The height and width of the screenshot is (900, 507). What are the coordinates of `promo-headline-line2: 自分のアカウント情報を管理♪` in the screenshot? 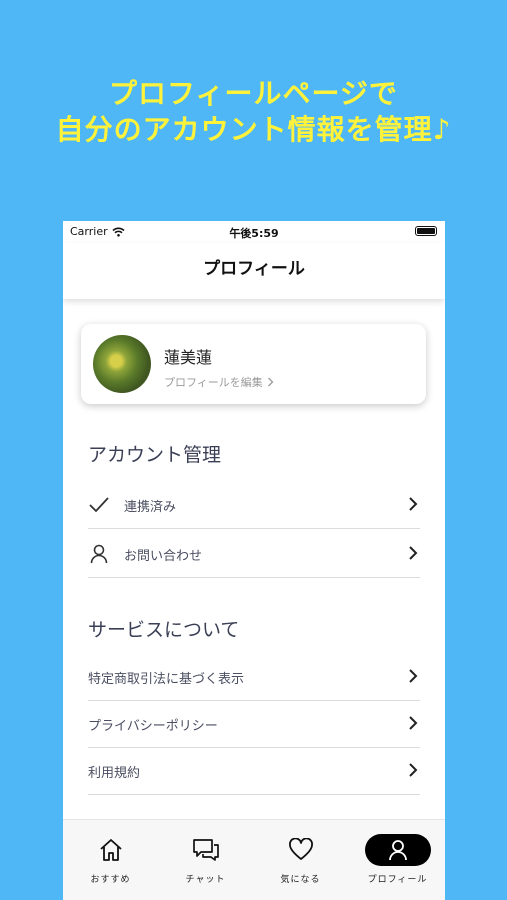 It's located at (253, 129).